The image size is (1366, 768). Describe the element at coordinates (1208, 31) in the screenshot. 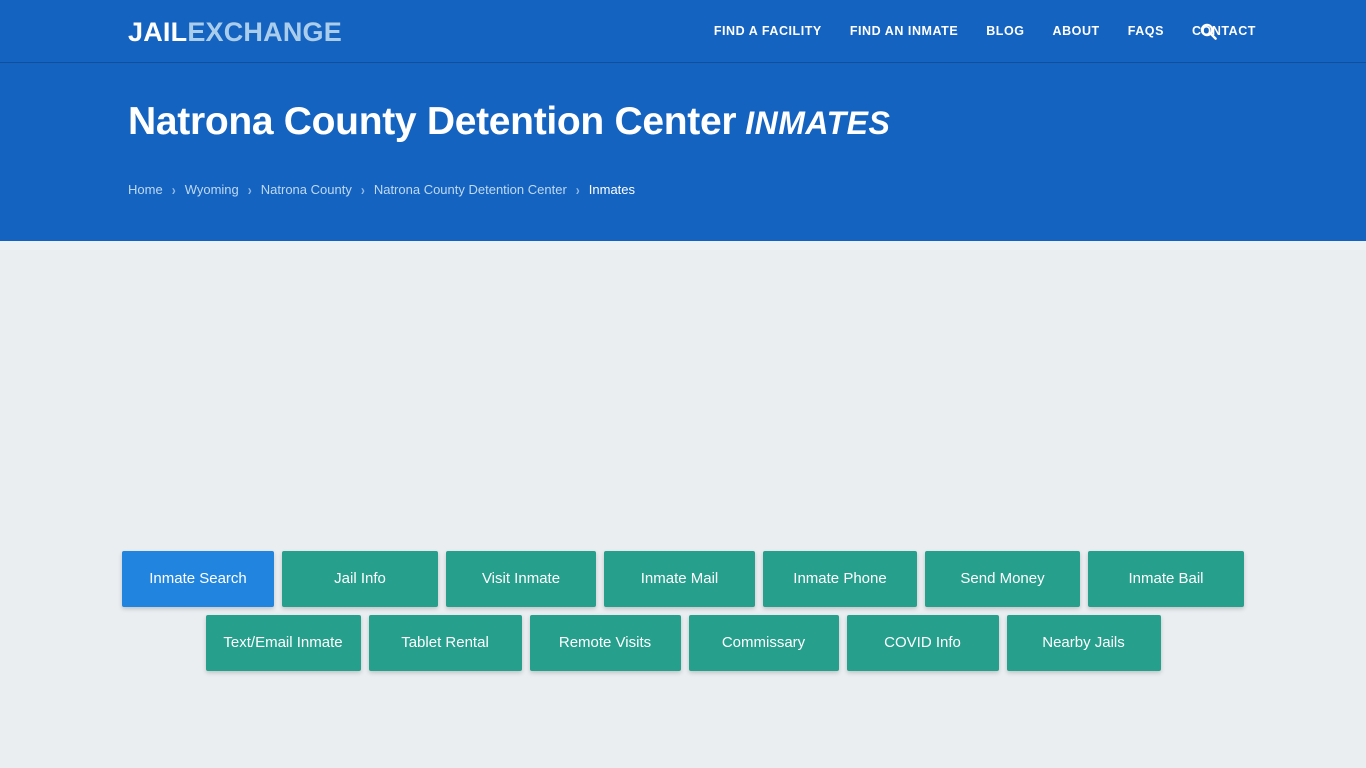

I see `search-icon` at that location.